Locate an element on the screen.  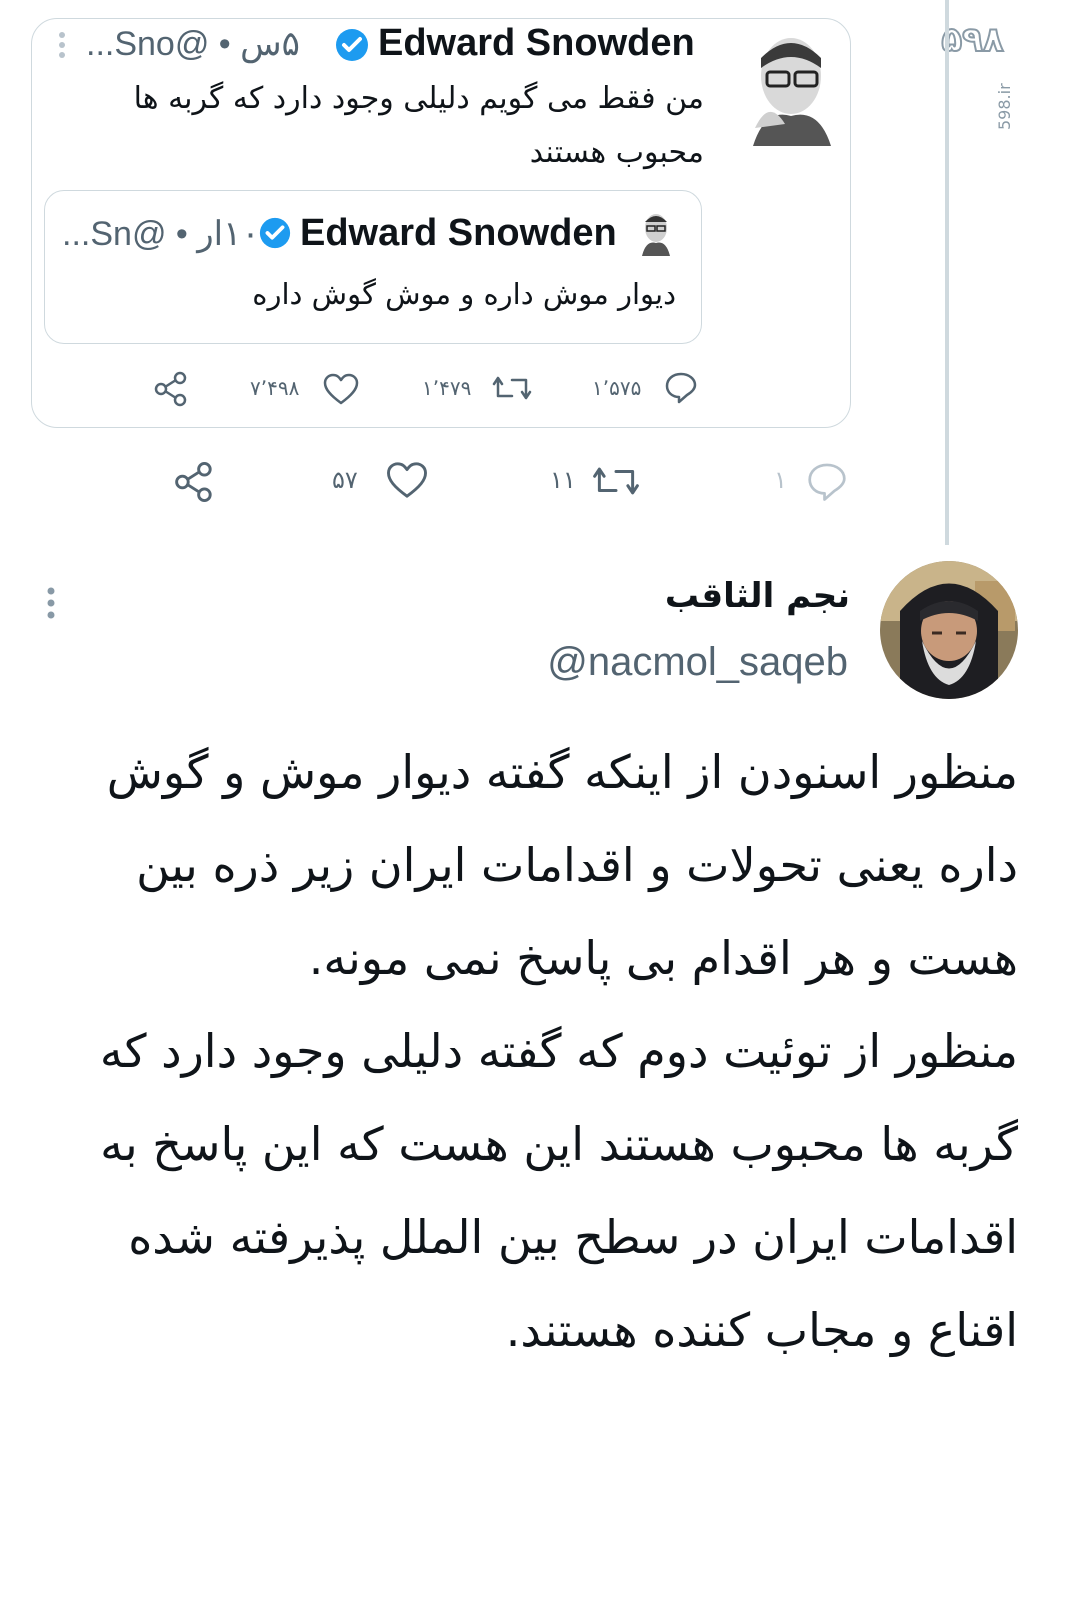
site-logo: ۵۹۸ is located at coordinates (972, 40).